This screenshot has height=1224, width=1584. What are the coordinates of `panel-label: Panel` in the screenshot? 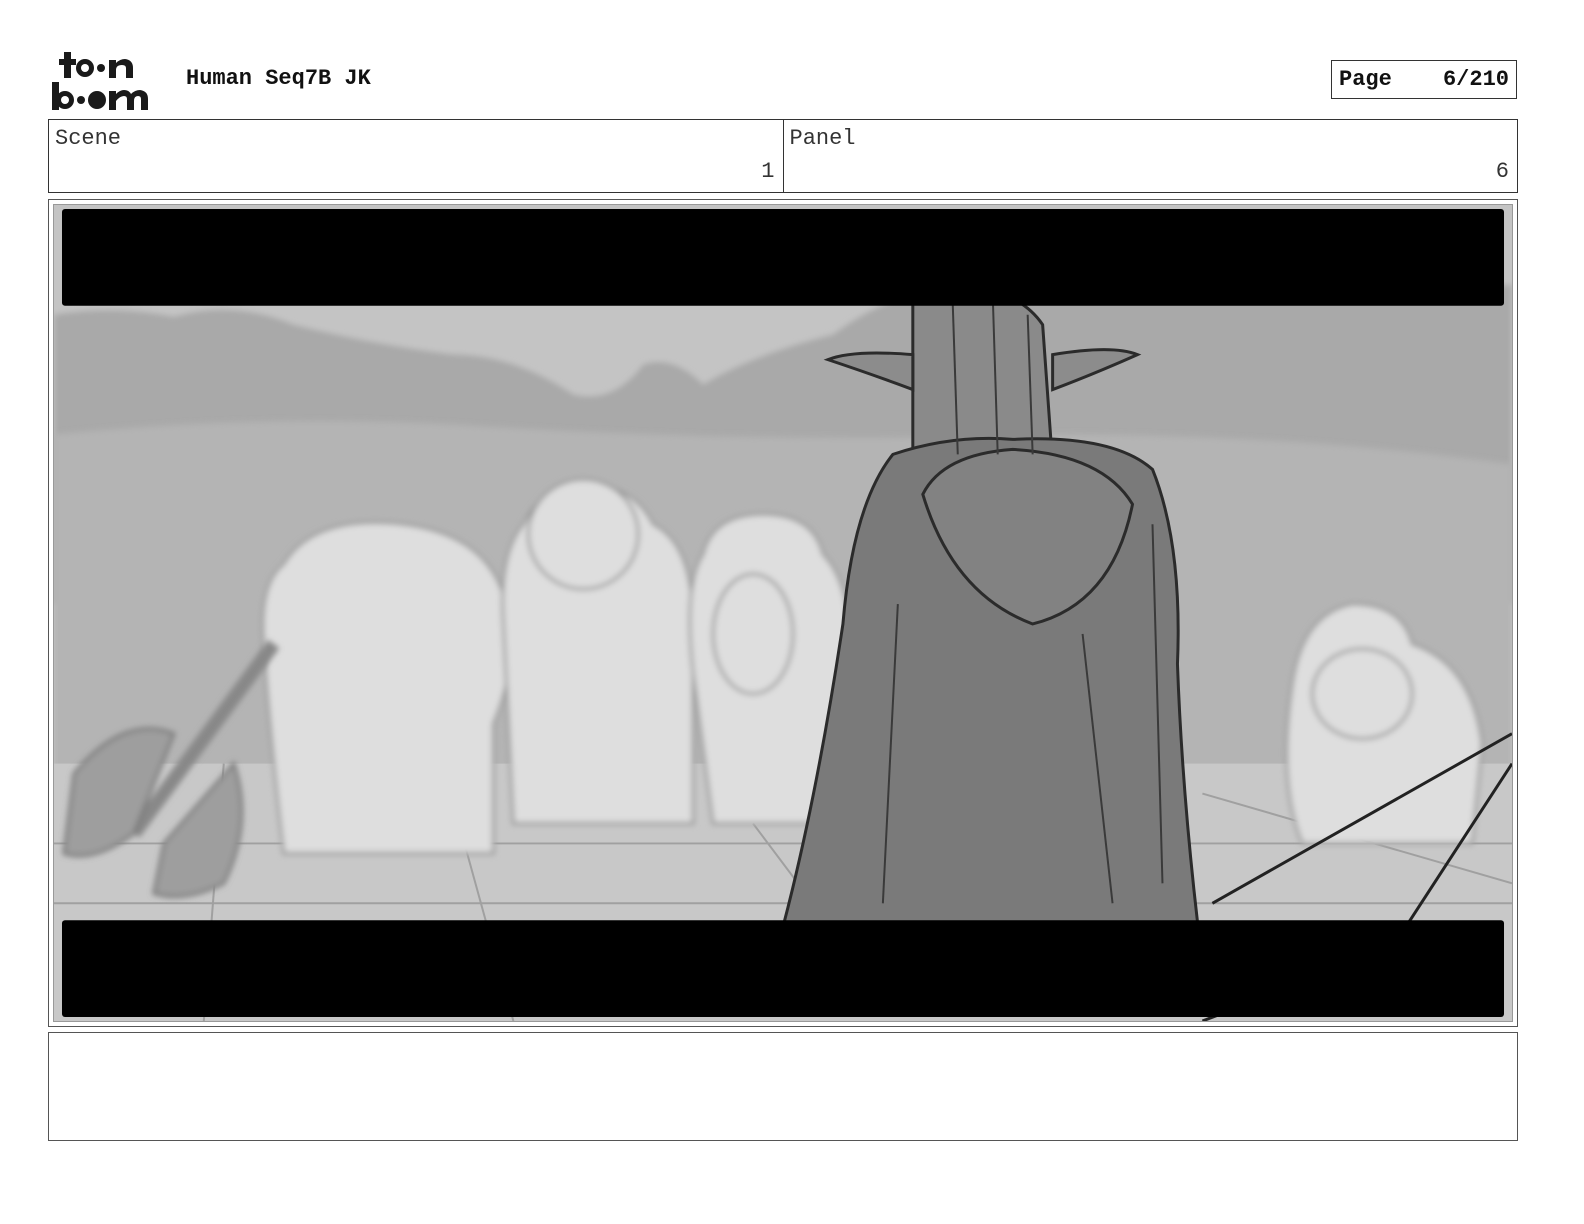 It's located at (822, 138).